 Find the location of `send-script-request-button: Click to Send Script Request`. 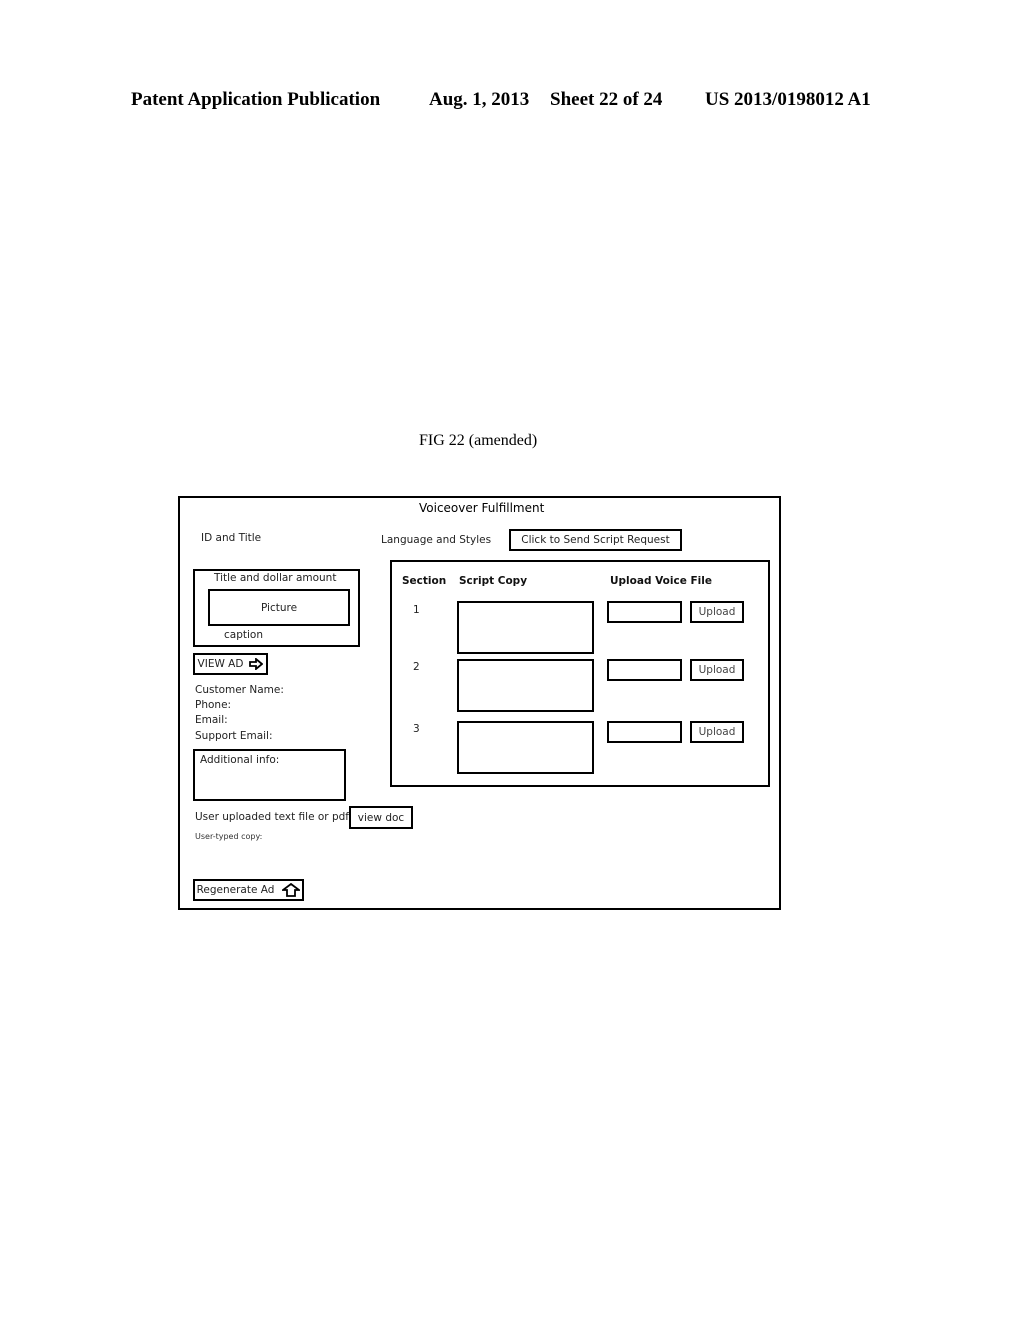

send-script-request-button: Click to Send Script Request is located at coordinates (595, 540).